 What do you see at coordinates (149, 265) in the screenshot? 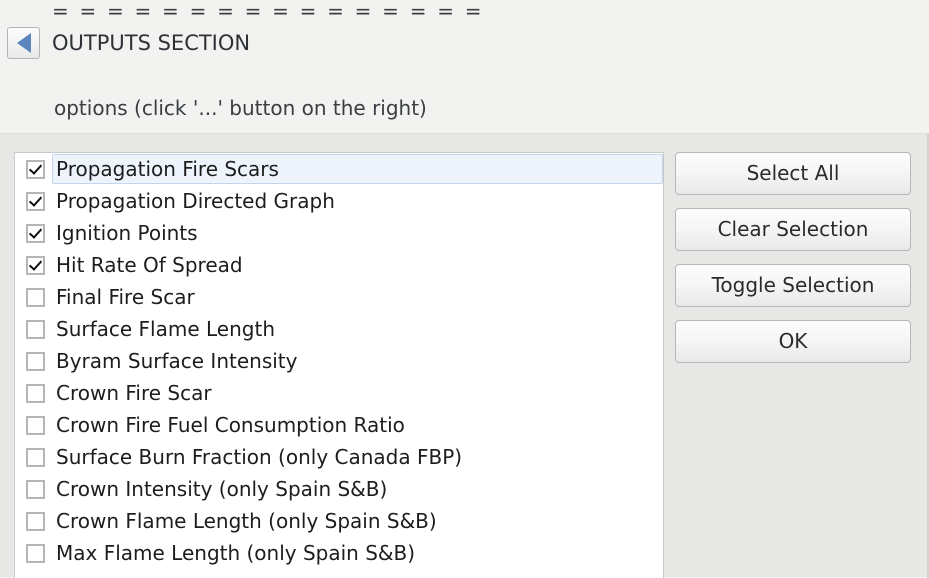
I see `list-item-label: Hit Rate Of Spread` at bounding box center [149, 265].